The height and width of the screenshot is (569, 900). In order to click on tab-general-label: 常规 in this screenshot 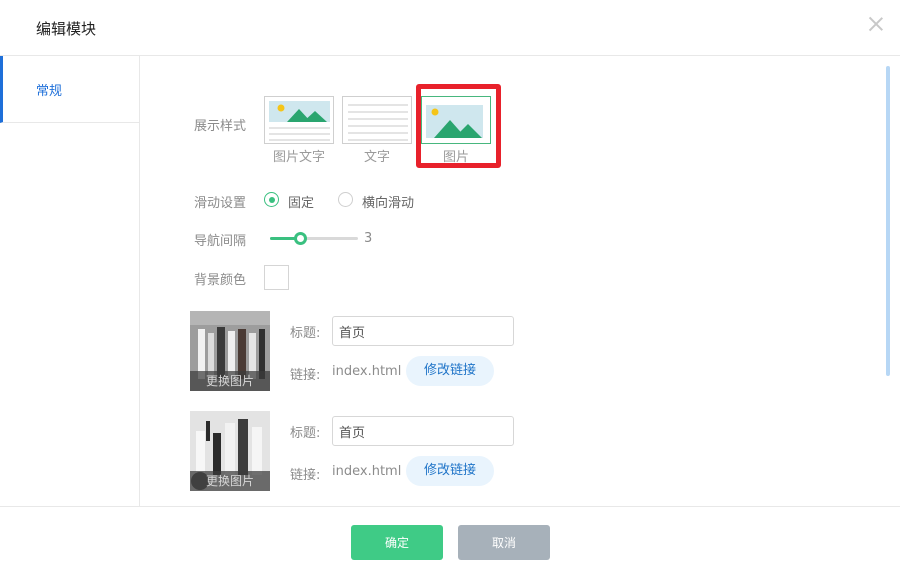, I will do `click(49, 91)`.